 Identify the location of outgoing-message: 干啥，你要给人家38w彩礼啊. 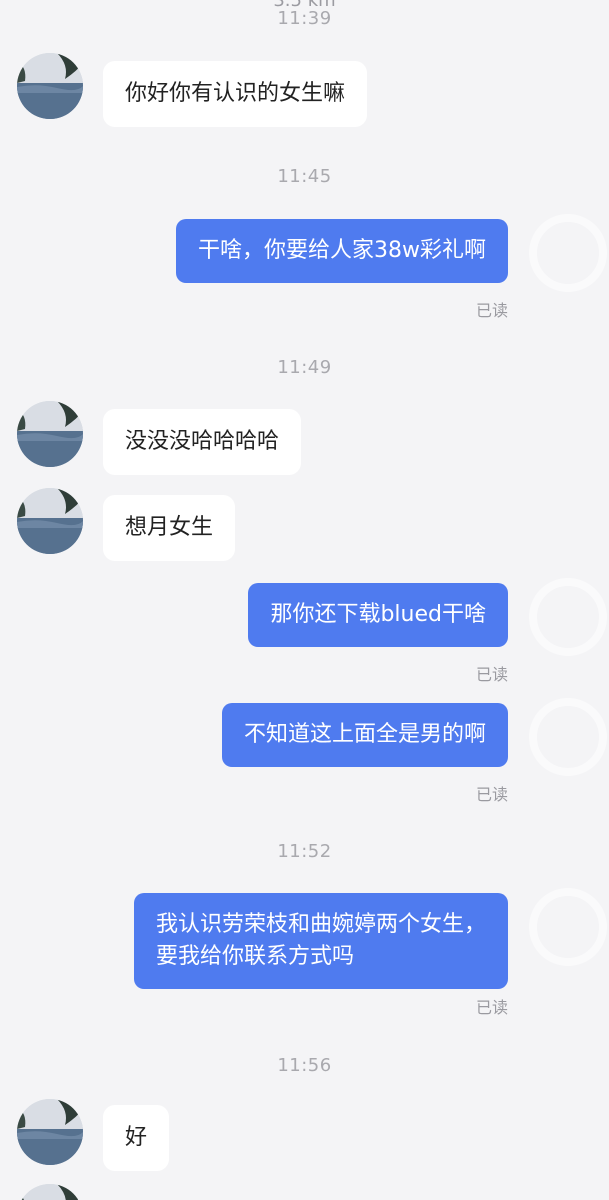
(342, 251).